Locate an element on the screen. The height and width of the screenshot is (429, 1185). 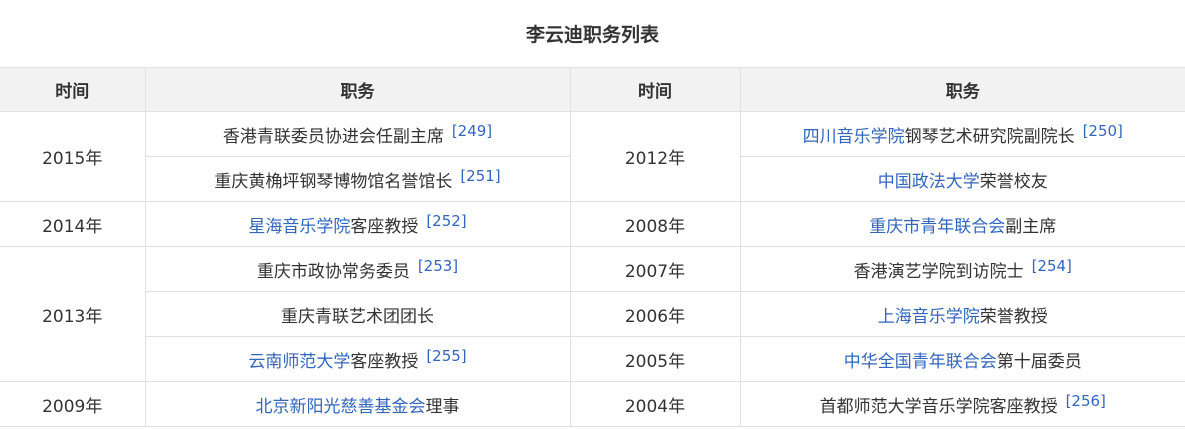
role-text: 重庆青联艺术团团长 is located at coordinates (357, 316).